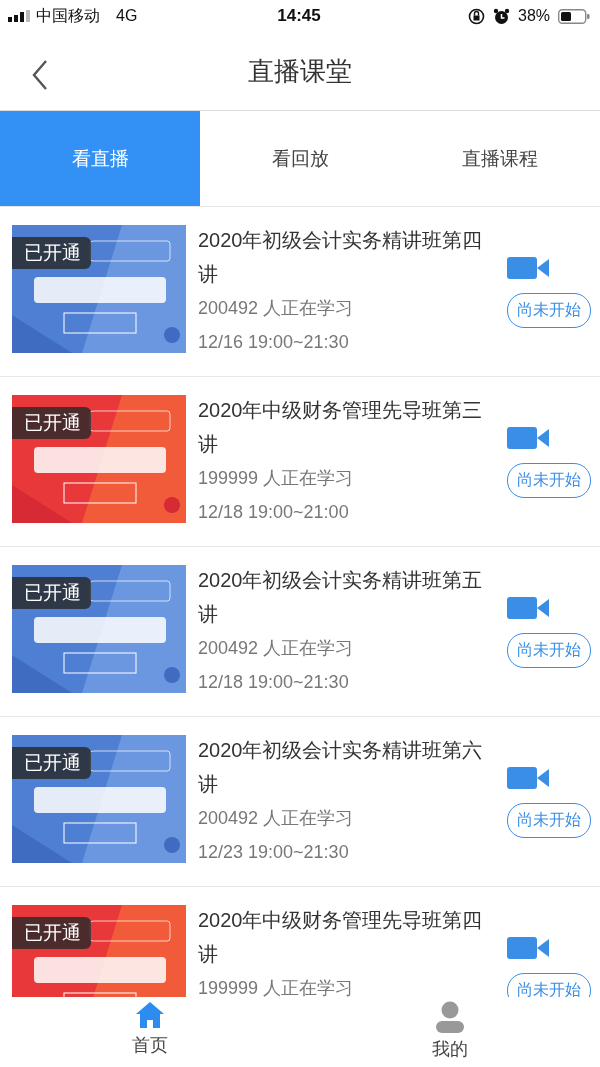 The image size is (600, 1067). What do you see at coordinates (341, 257) in the screenshot?
I see `course-title: 2020年初级会计实务精讲班第四讲` at bounding box center [341, 257].